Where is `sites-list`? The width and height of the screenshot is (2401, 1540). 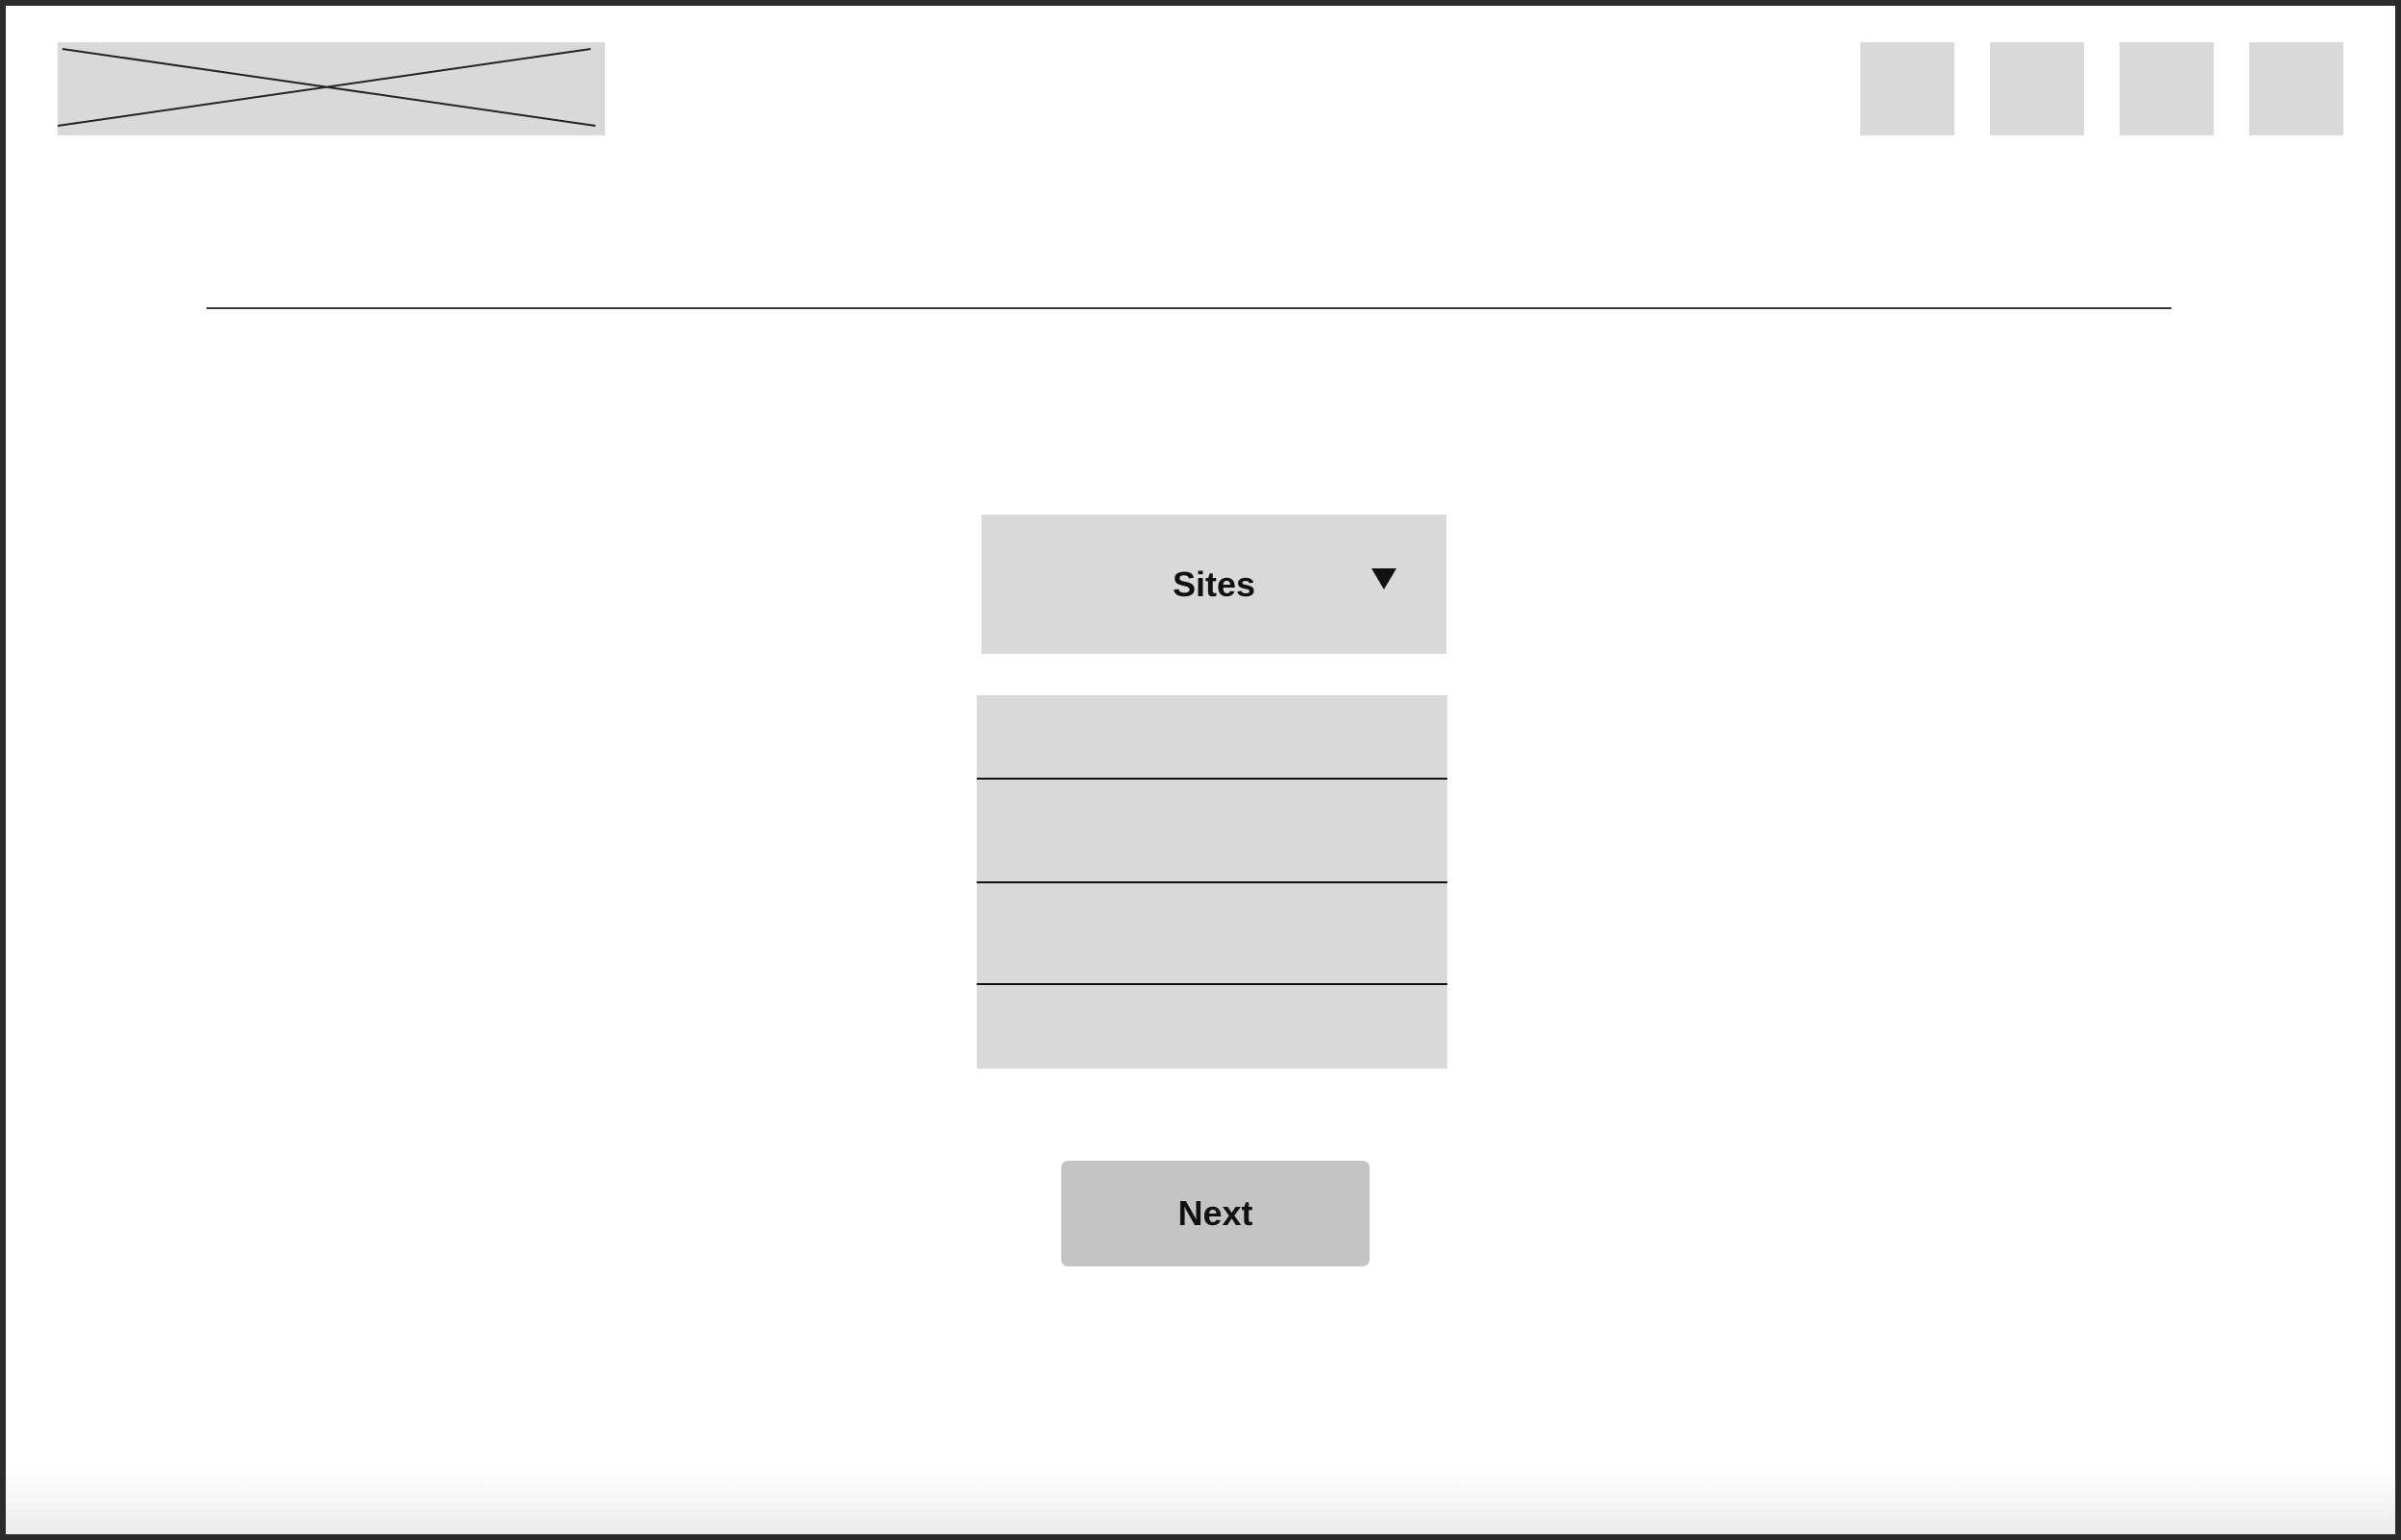
sites-list is located at coordinates (1212, 882).